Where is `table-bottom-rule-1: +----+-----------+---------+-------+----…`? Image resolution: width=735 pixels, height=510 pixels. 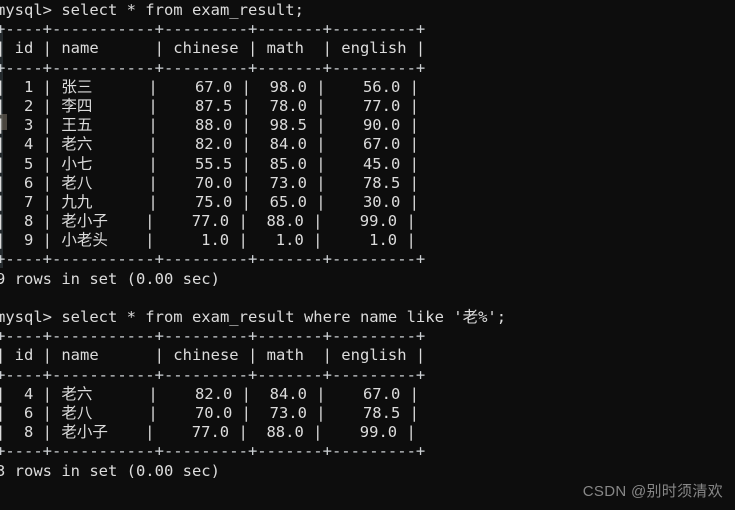
table-bottom-rule-1: +----+-----------+---------+-------+----… is located at coordinates (213, 259).